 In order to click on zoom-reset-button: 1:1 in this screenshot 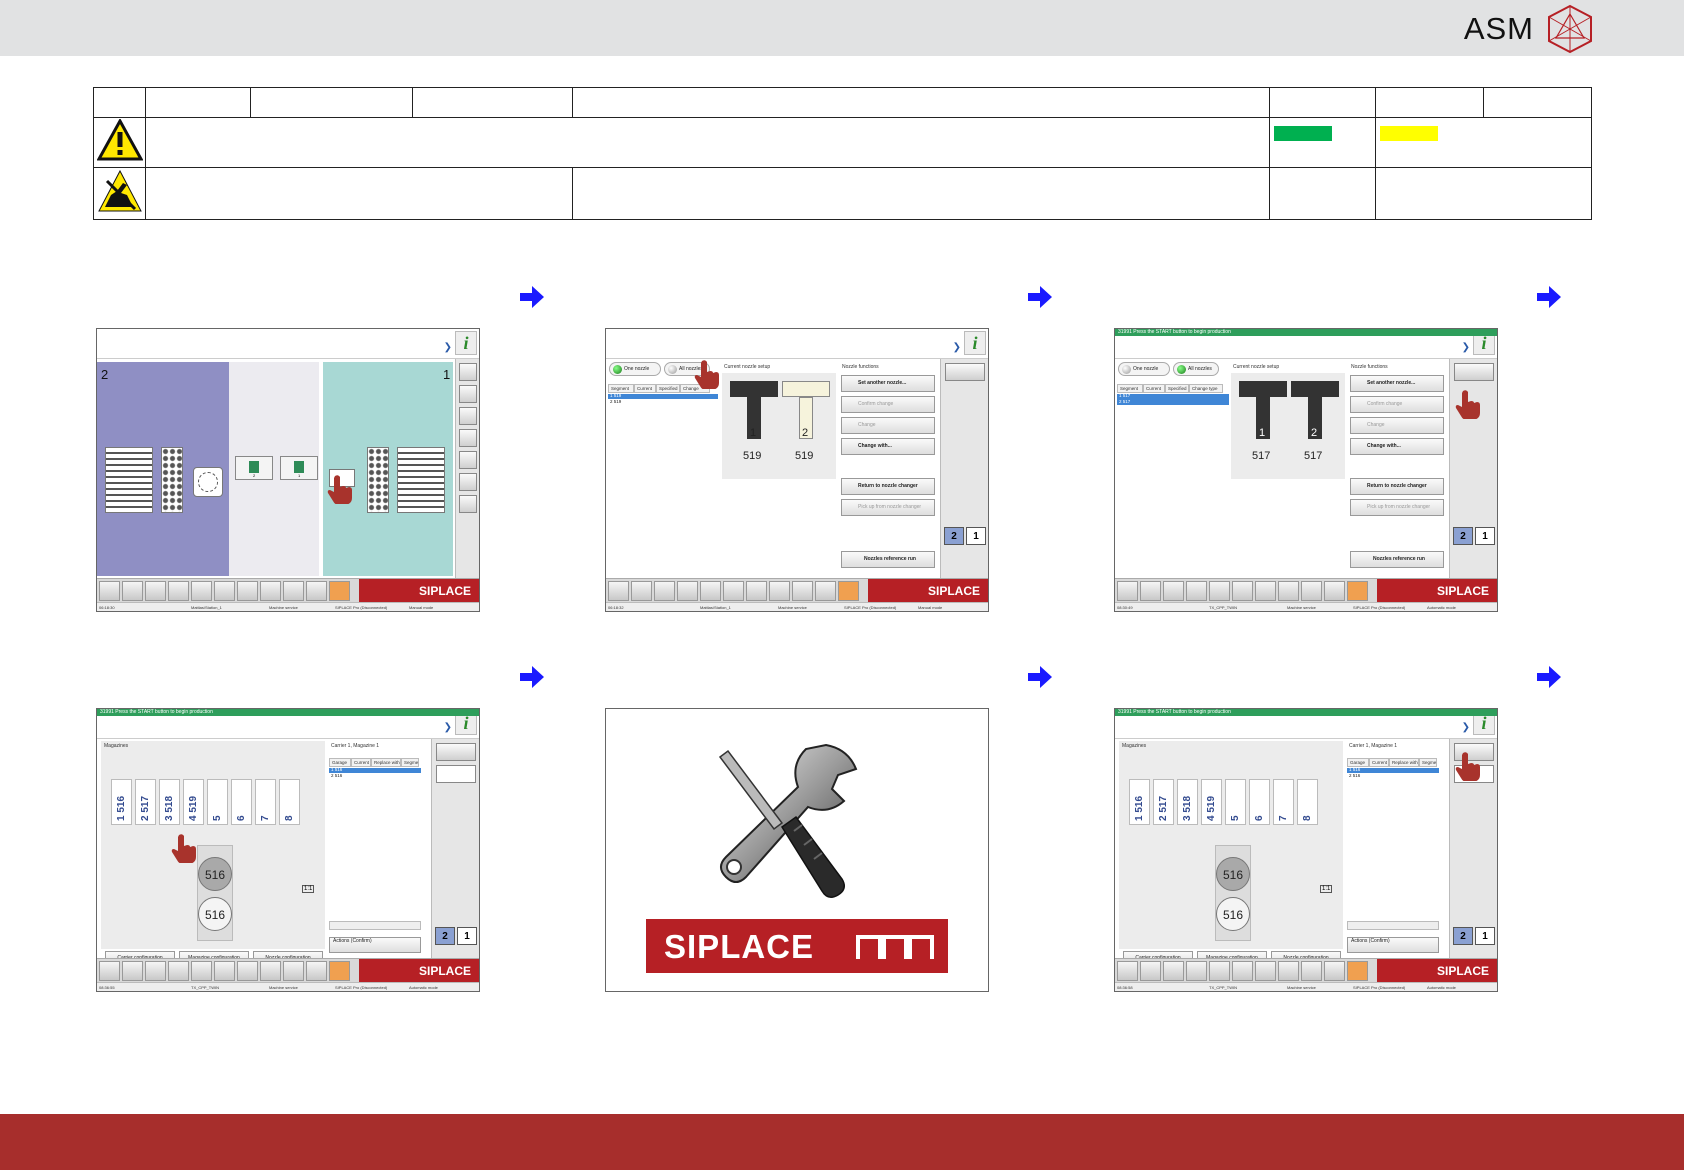, I will do `click(308, 889)`.